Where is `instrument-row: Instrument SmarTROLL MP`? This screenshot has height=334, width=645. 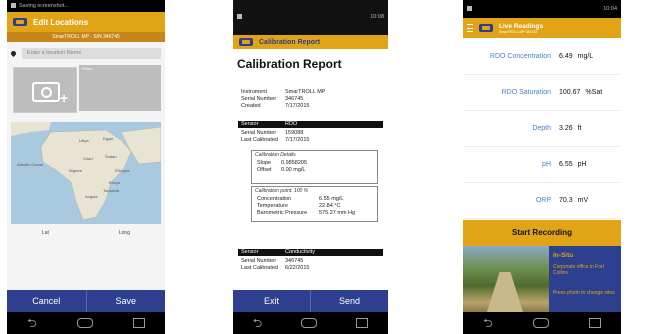
instrument-row: Instrument SmarTROLL MP is located at coordinates (283, 92).